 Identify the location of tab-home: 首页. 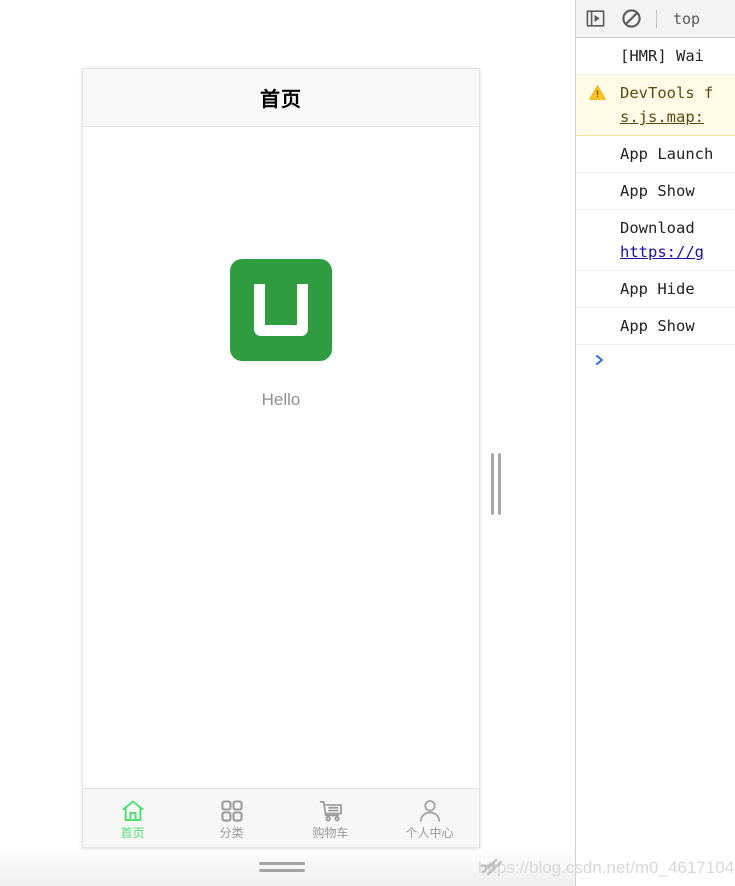
(132, 818).